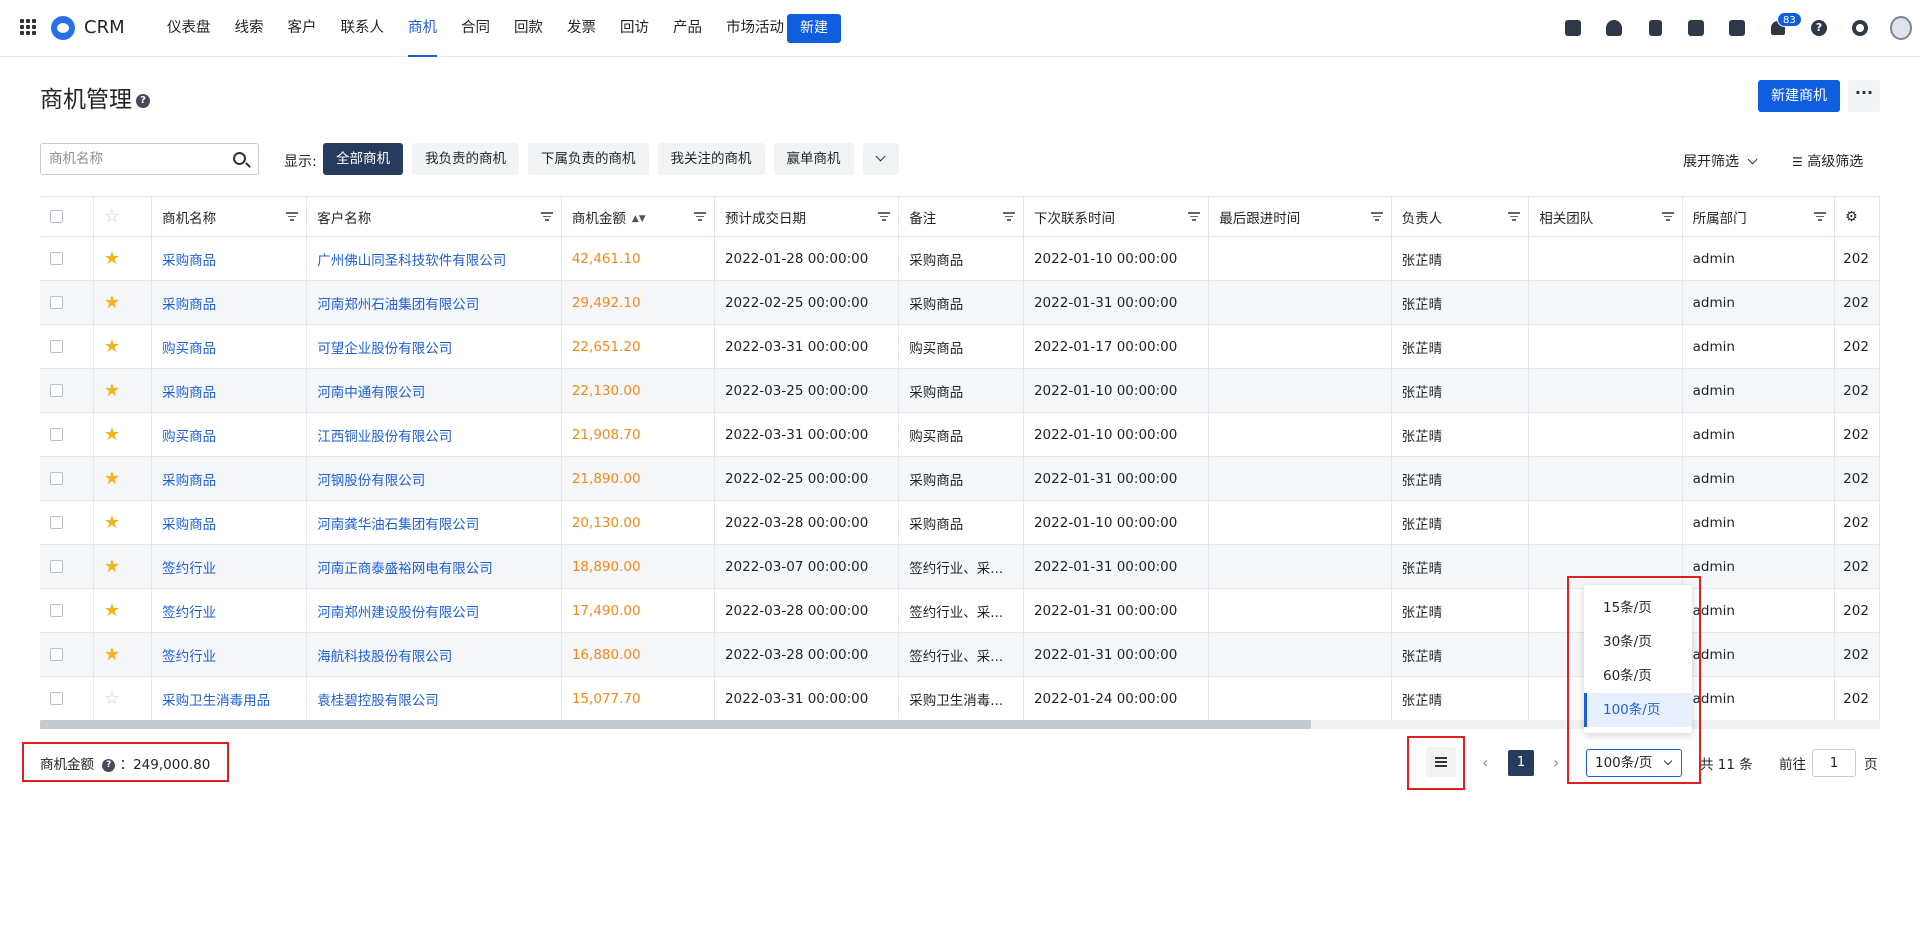  I want to click on select-all-checkbox, so click(56, 216).